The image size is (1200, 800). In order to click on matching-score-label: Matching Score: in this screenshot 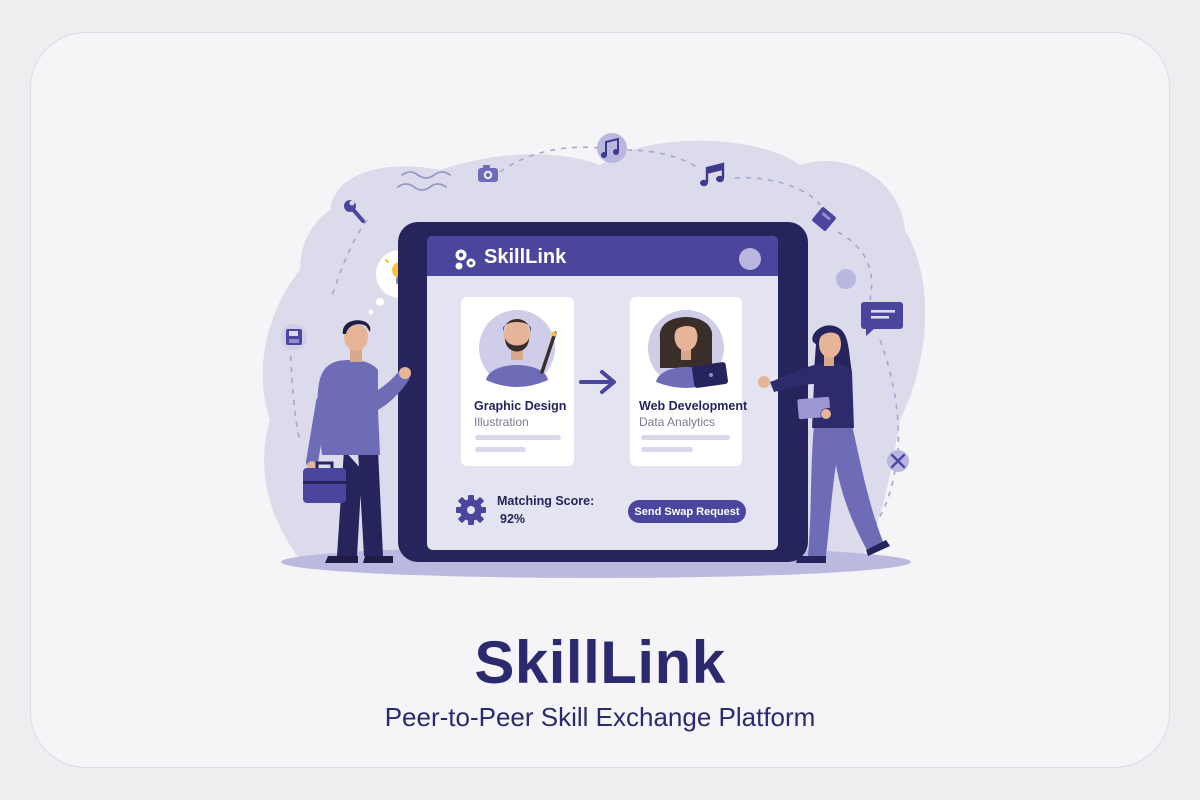, I will do `click(546, 501)`.